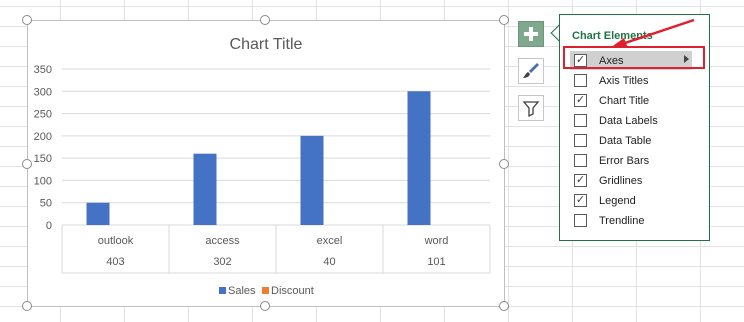 This screenshot has width=744, height=322. I want to click on data-labels-checkbox, so click(580, 120).